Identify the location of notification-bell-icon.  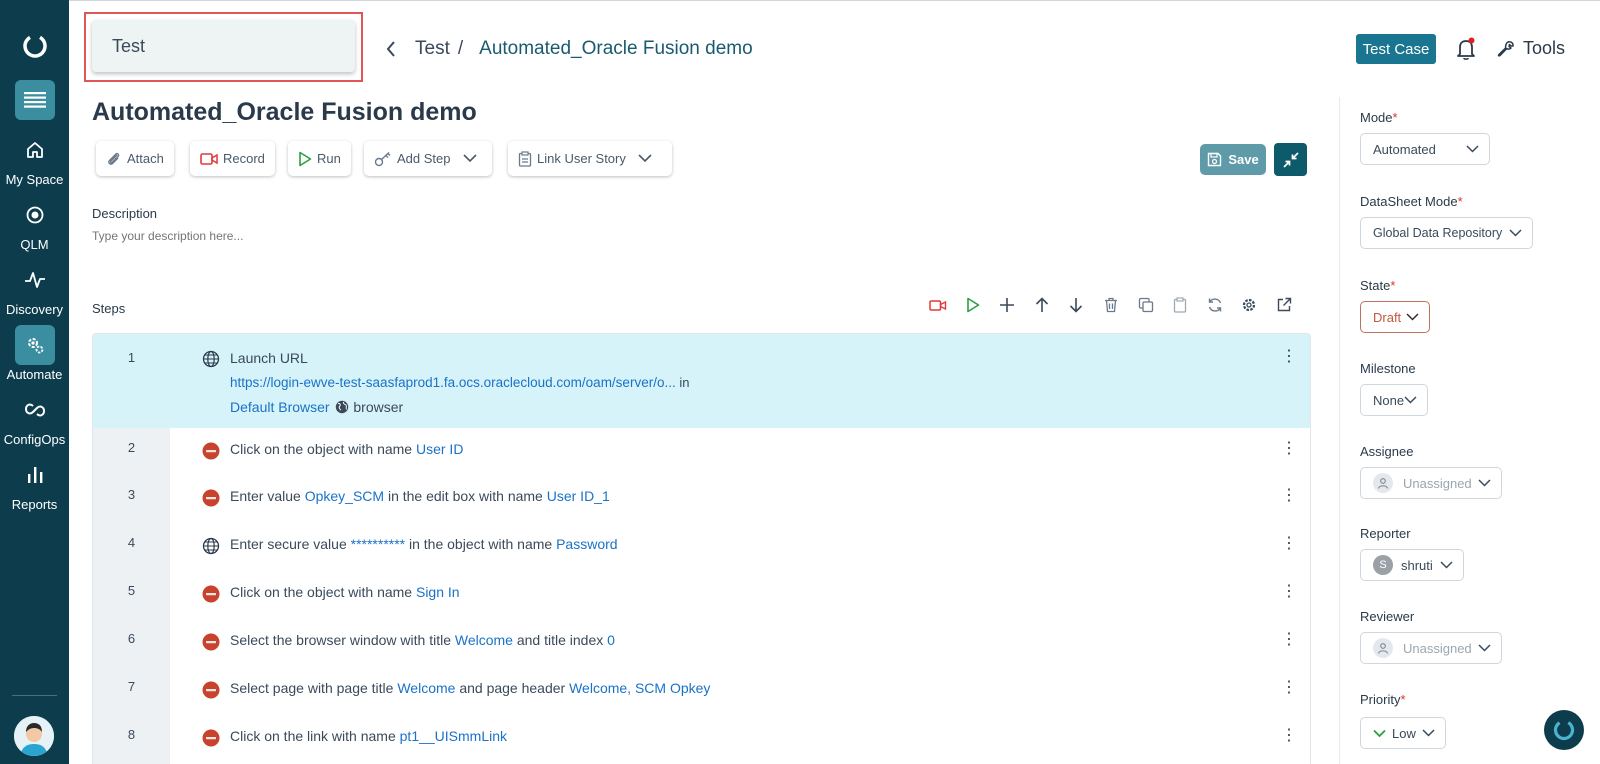
(1466, 49).